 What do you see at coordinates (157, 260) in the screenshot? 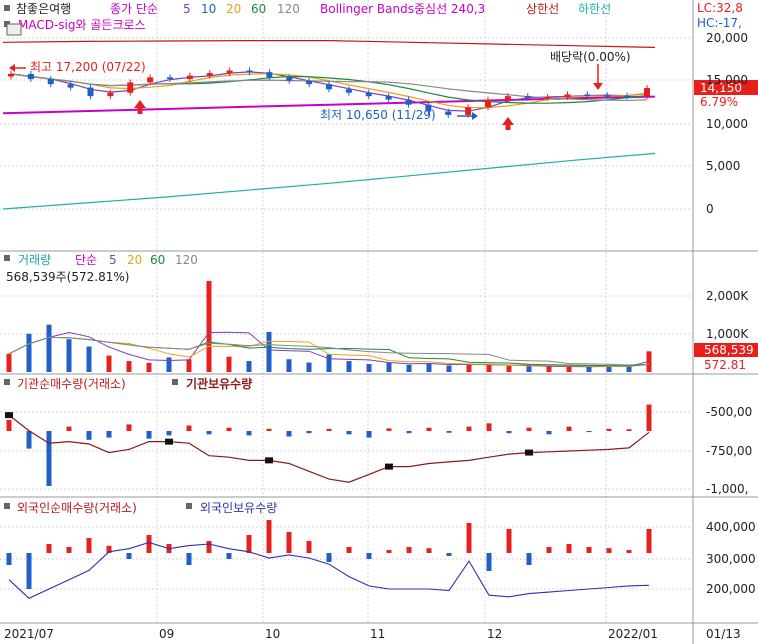
I see `vol-ma60-label: 60` at bounding box center [157, 260].